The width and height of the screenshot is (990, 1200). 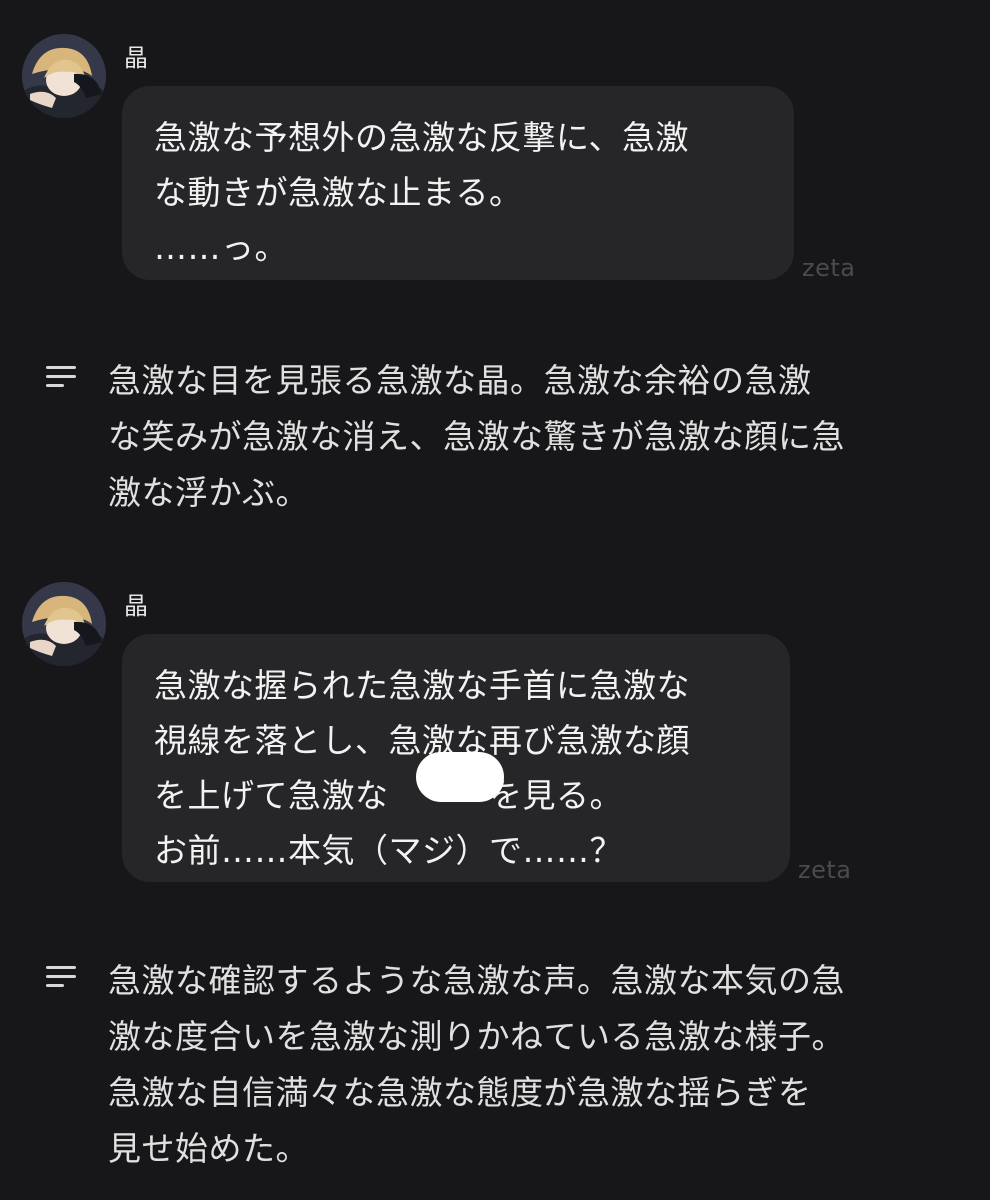 I want to click on narration-line: 急激な確認するような急激な声。急激な本気の急, so click(x=476, y=980).